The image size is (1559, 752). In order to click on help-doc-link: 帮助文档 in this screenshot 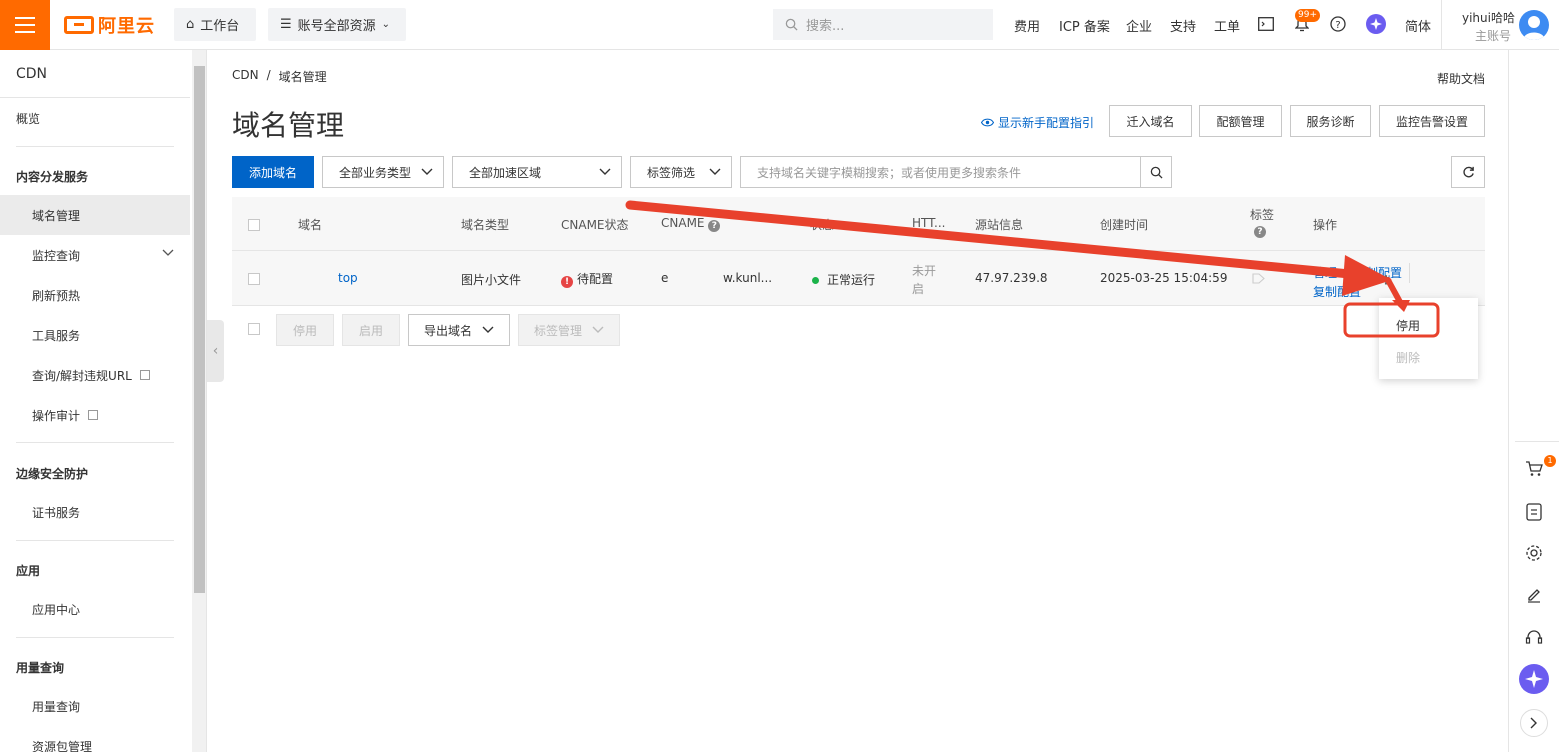, I will do `click(1461, 78)`.